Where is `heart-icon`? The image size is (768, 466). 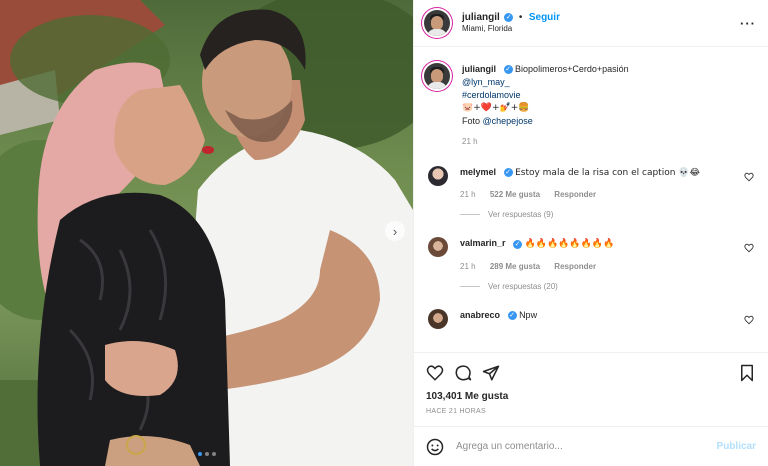 heart-icon is located at coordinates (435, 373).